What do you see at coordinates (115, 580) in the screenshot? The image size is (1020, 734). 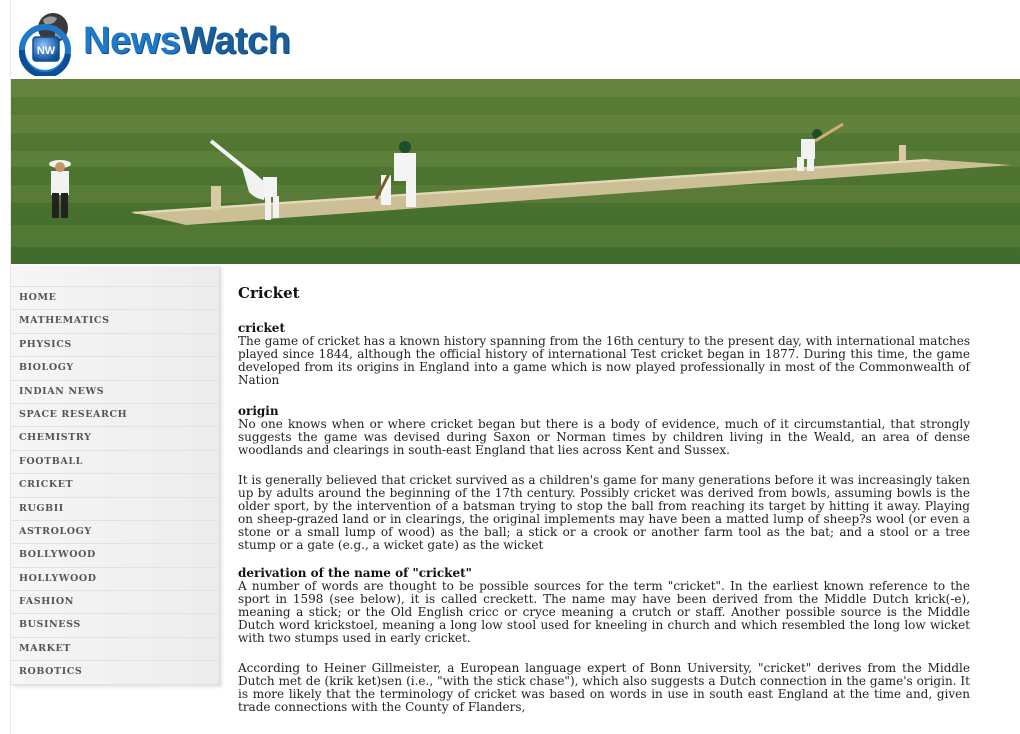 I see `nav-item-hollywood: HOLLYWOOD` at bounding box center [115, 580].